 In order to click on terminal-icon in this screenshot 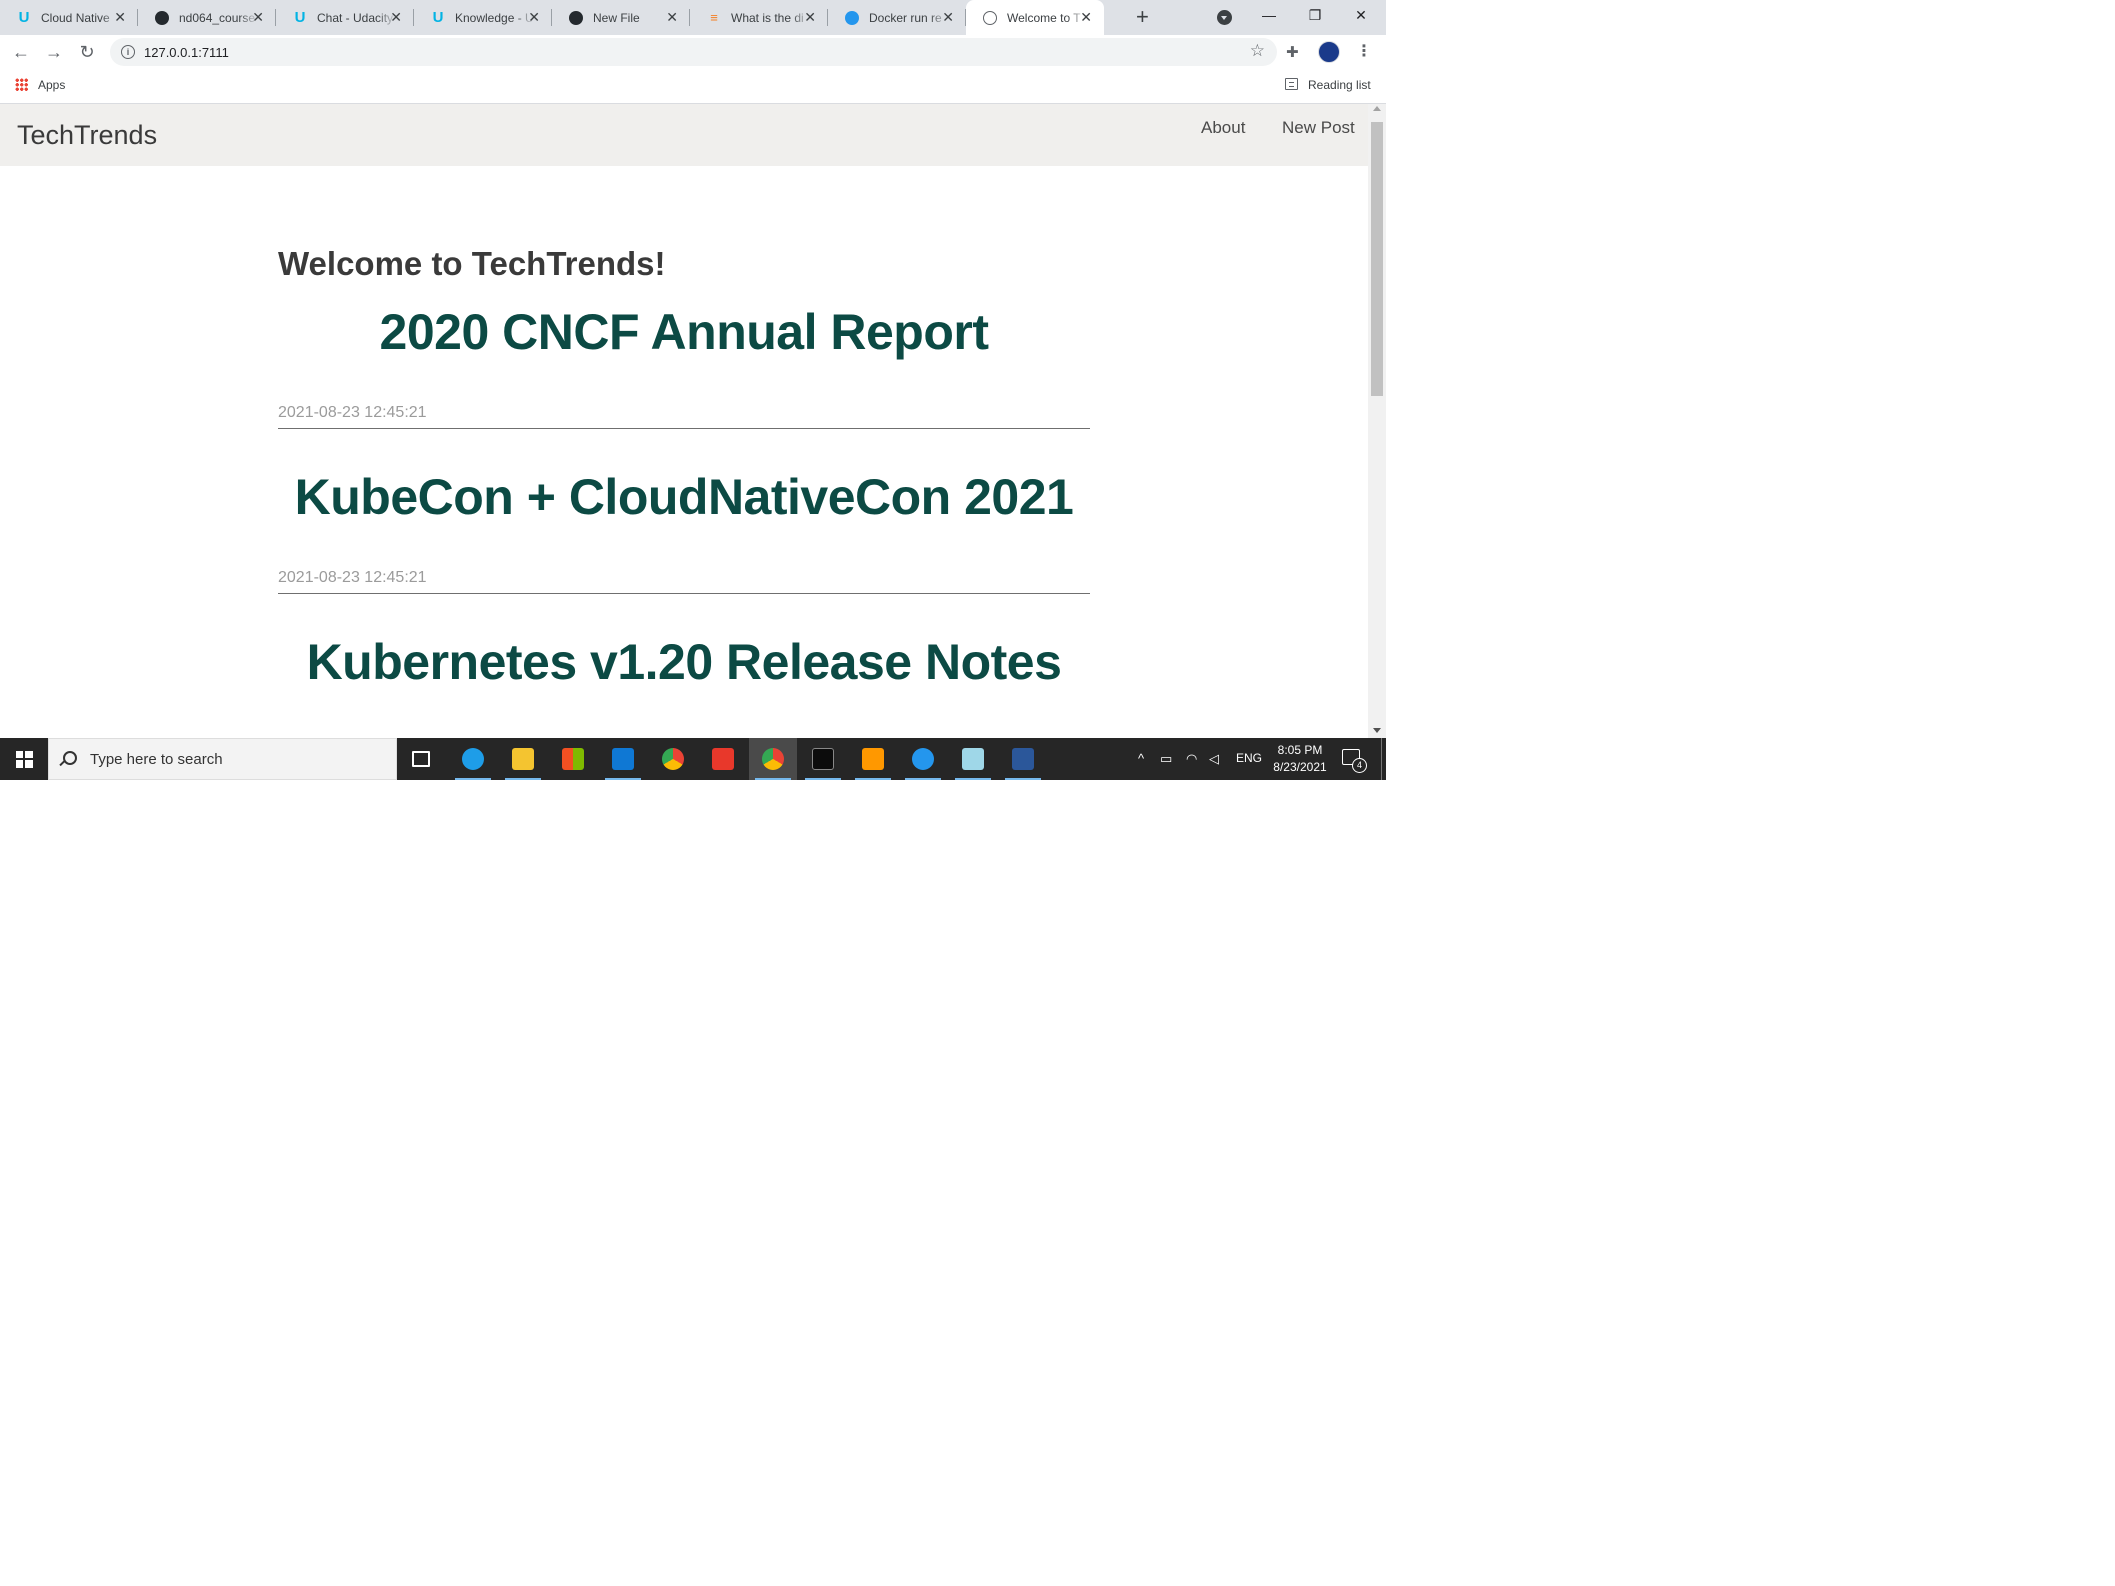, I will do `click(823, 759)`.